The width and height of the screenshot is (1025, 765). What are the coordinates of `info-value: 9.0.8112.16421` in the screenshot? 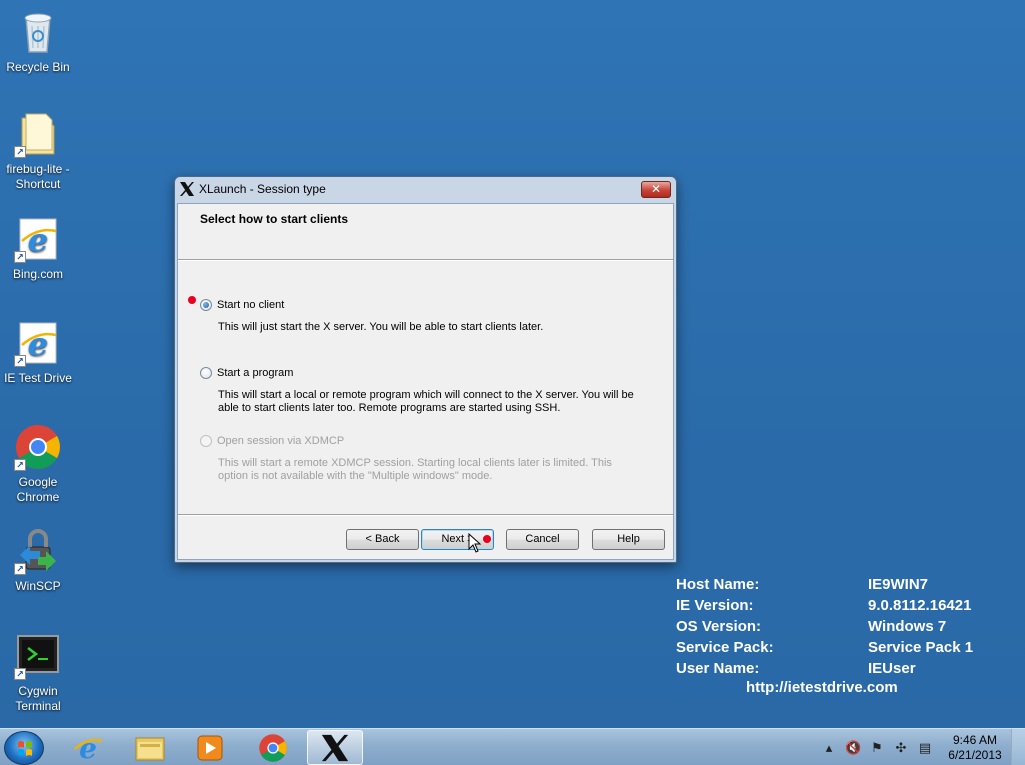 It's located at (920, 605).